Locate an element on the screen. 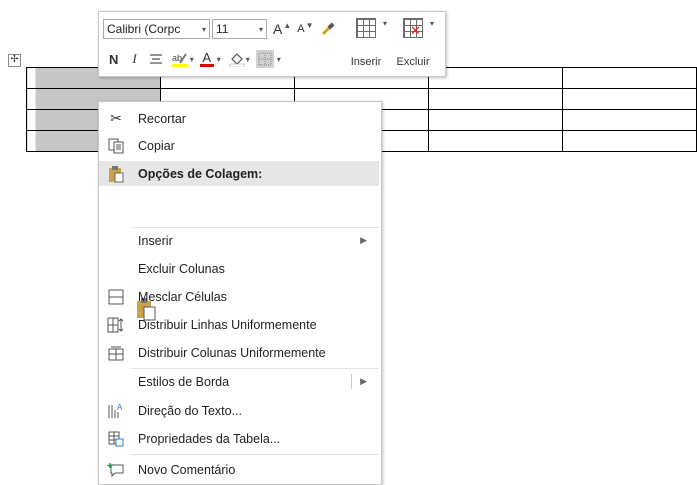 This screenshot has height=485, width=697. borders-icon is located at coordinates (265, 59).